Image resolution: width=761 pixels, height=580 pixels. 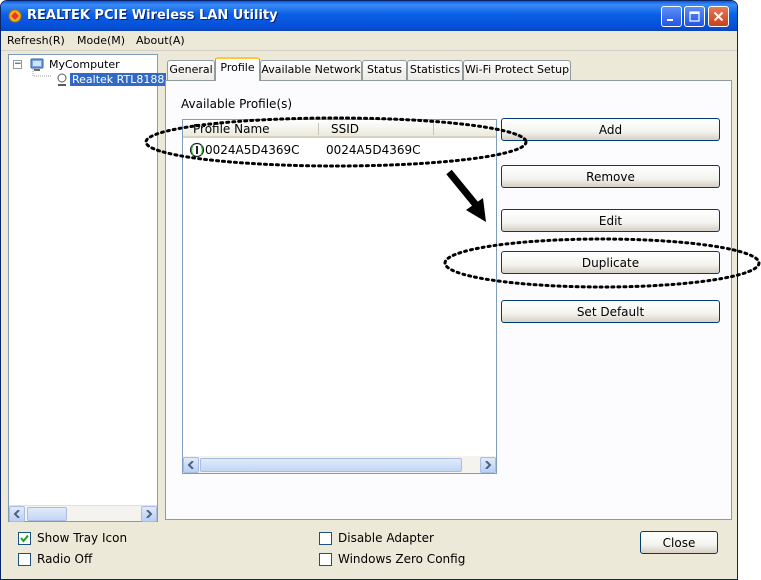 What do you see at coordinates (152, 15) in the screenshot?
I see `window-title: REALTEK PCIE Wireless LAN Utility` at bounding box center [152, 15].